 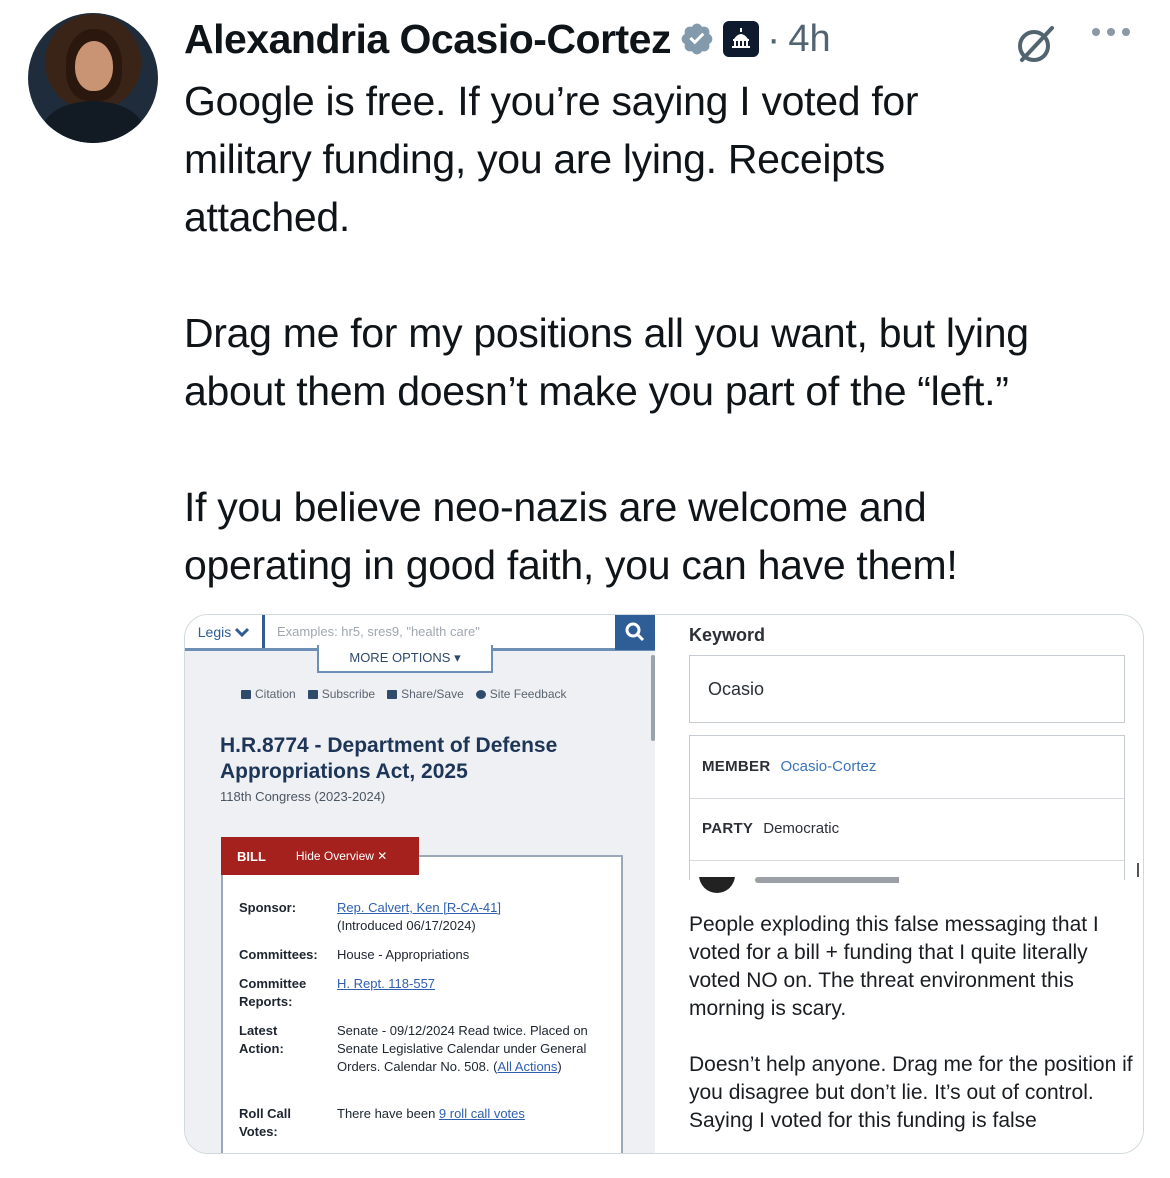 I want to click on timestamp: 4h, so click(x=809, y=39).